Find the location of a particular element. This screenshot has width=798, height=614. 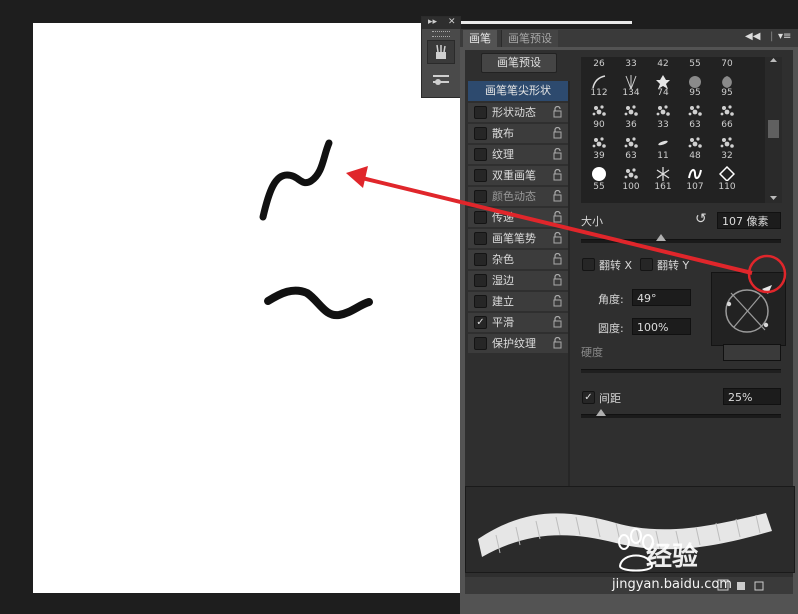

collapse-icon: ◀◀ is located at coordinates (752, 36).